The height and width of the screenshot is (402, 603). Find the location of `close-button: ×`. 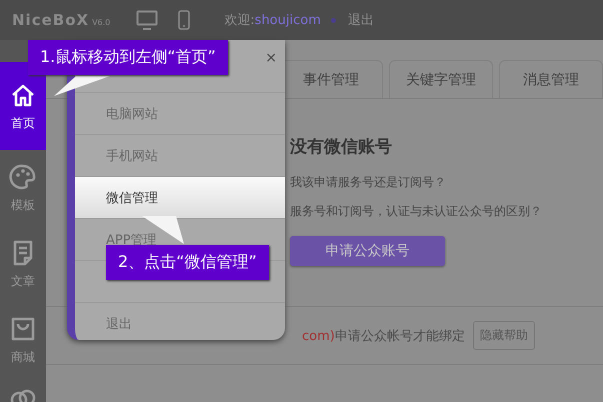

close-button: × is located at coordinates (271, 58).